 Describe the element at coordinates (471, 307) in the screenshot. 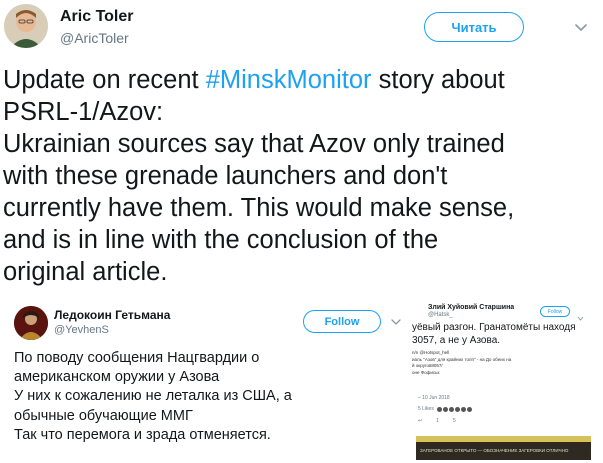

I see `display-name: Злий Хуйовий Старшина` at that location.